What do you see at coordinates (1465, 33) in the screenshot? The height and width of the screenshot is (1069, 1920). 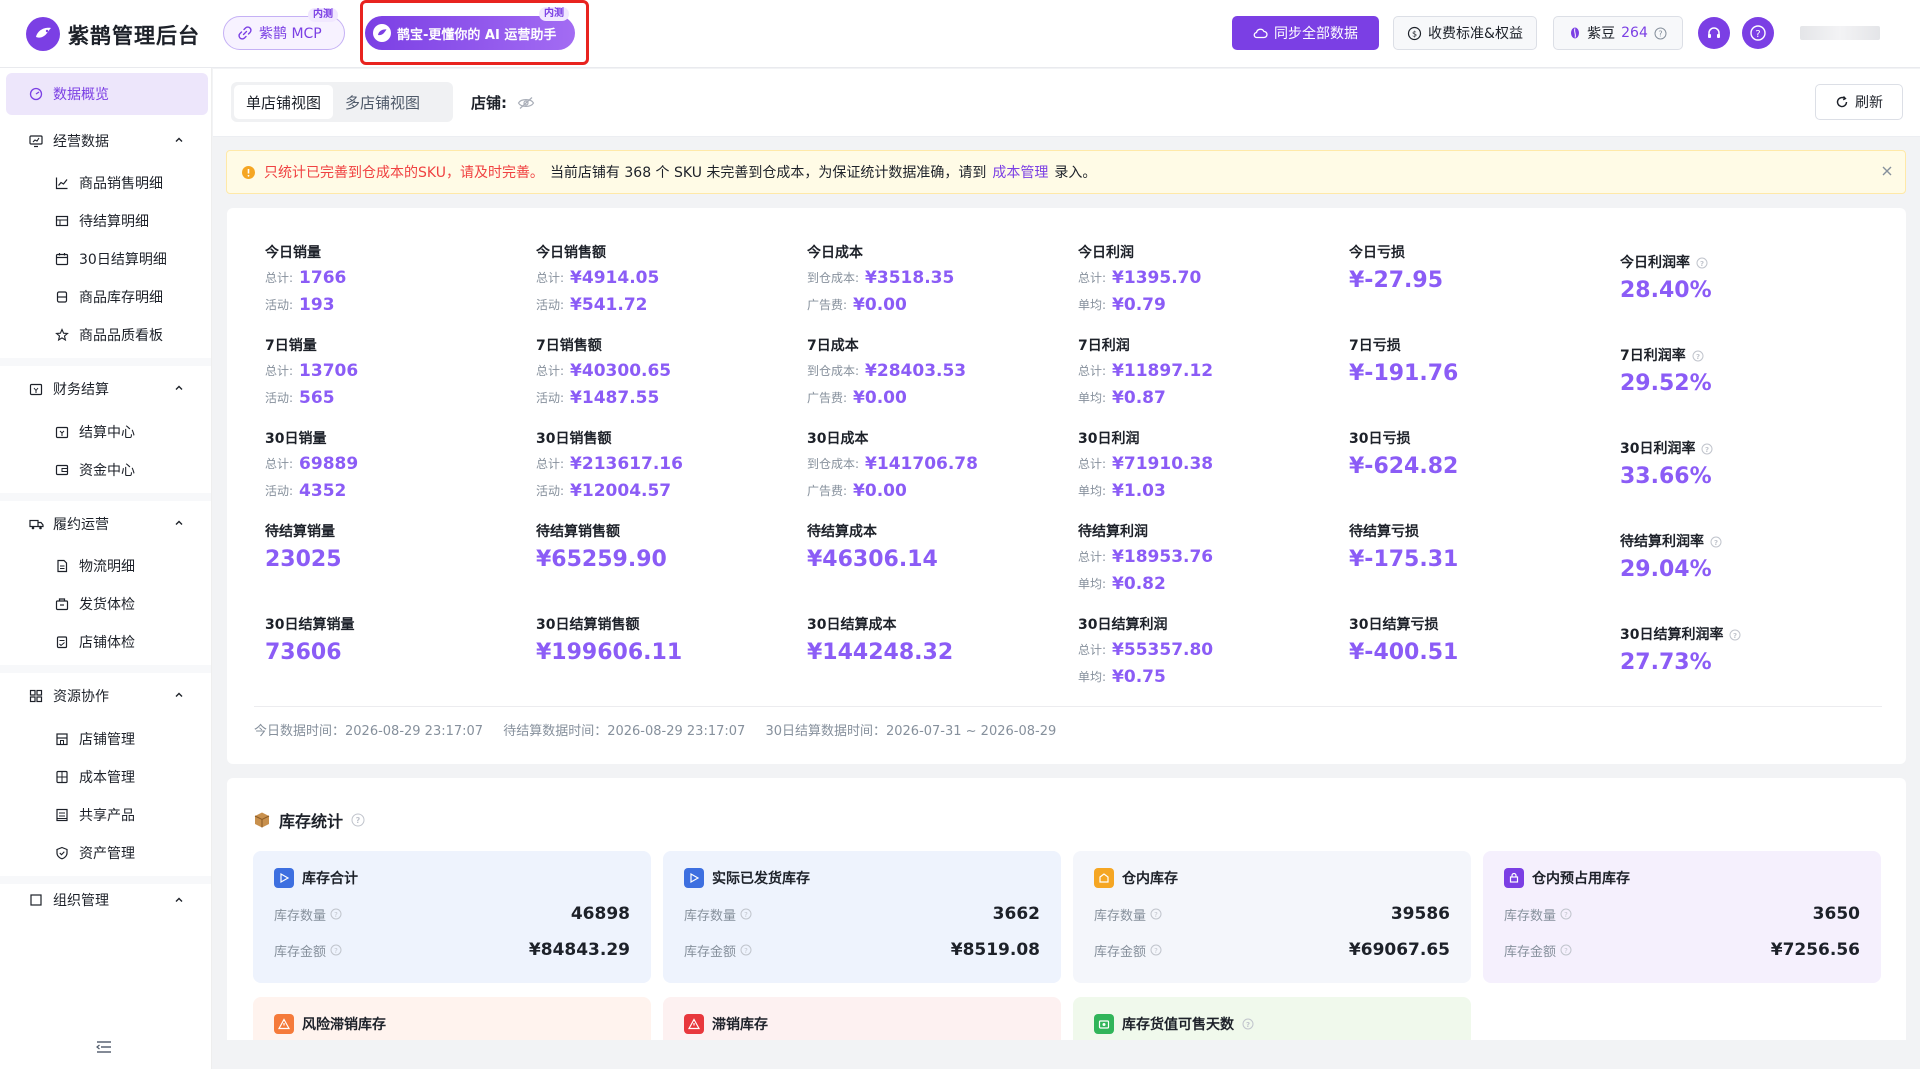 I see `pricing-button: $ 收费标准&权益` at bounding box center [1465, 33].